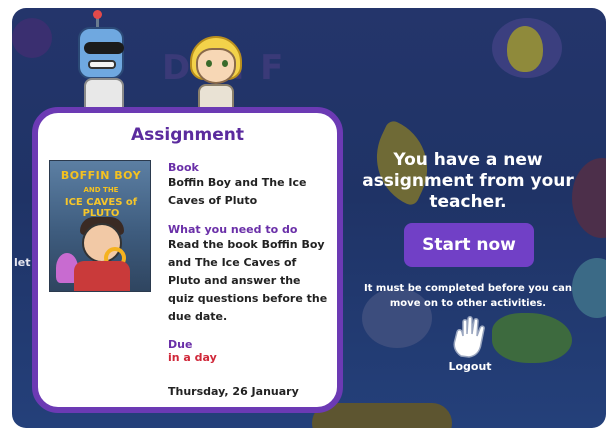 This screenshot has width=606, height=430. What do you see at coordinates (97, 14) in the screenshot?
I see `robot-antenna-ball` at bounding box center [97, 14].